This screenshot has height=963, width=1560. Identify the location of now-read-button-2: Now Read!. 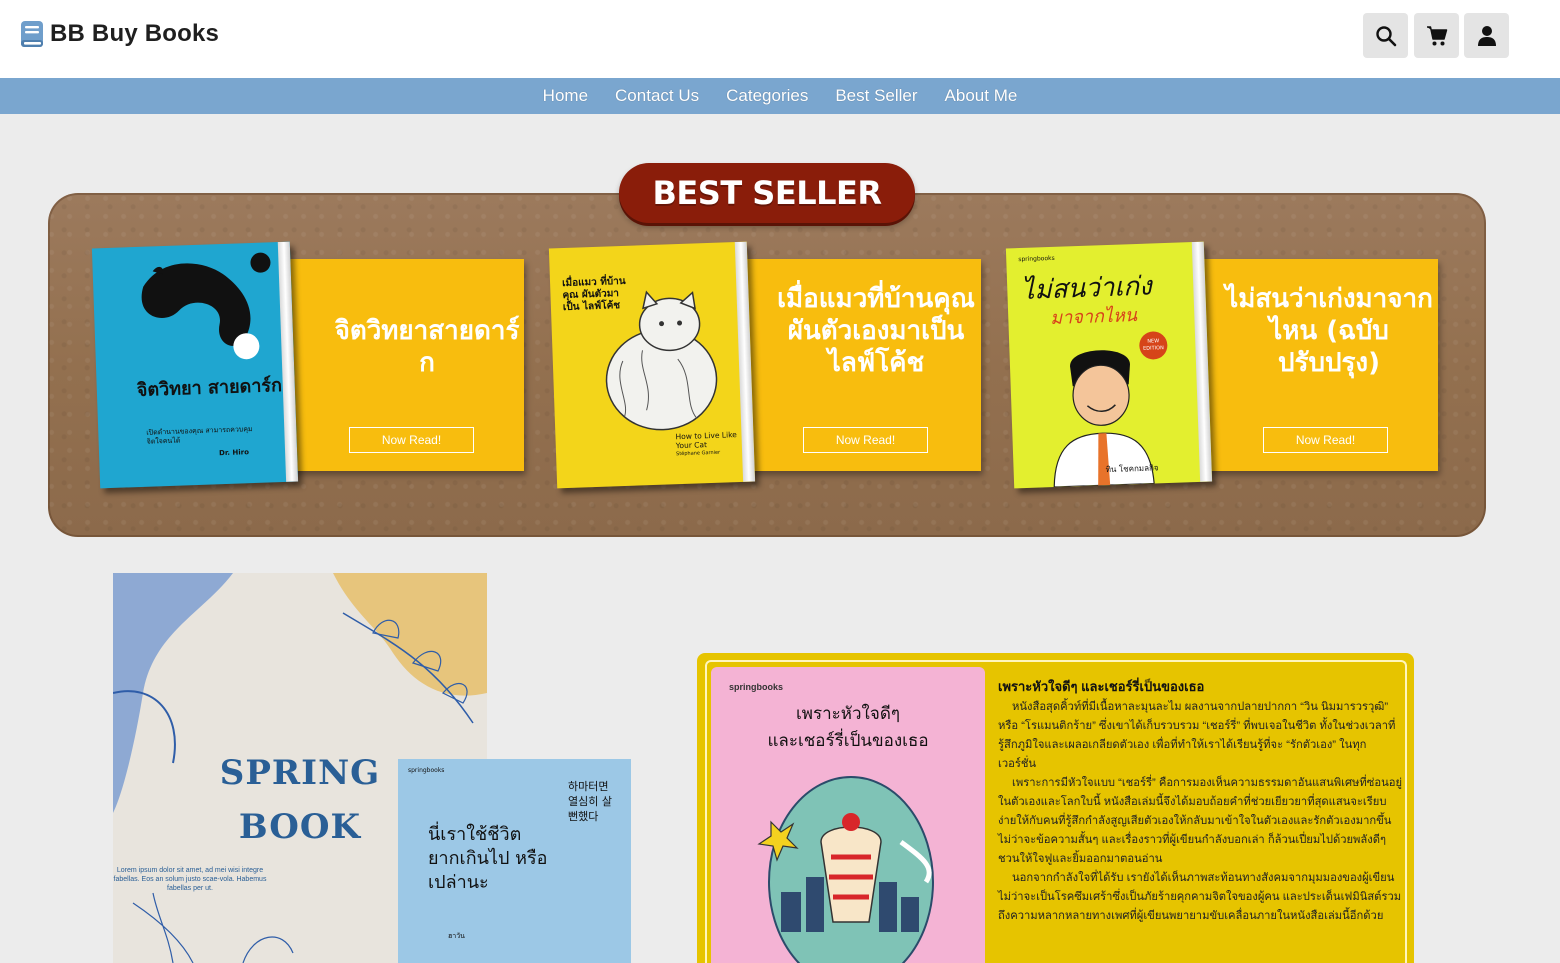
(865, 440).